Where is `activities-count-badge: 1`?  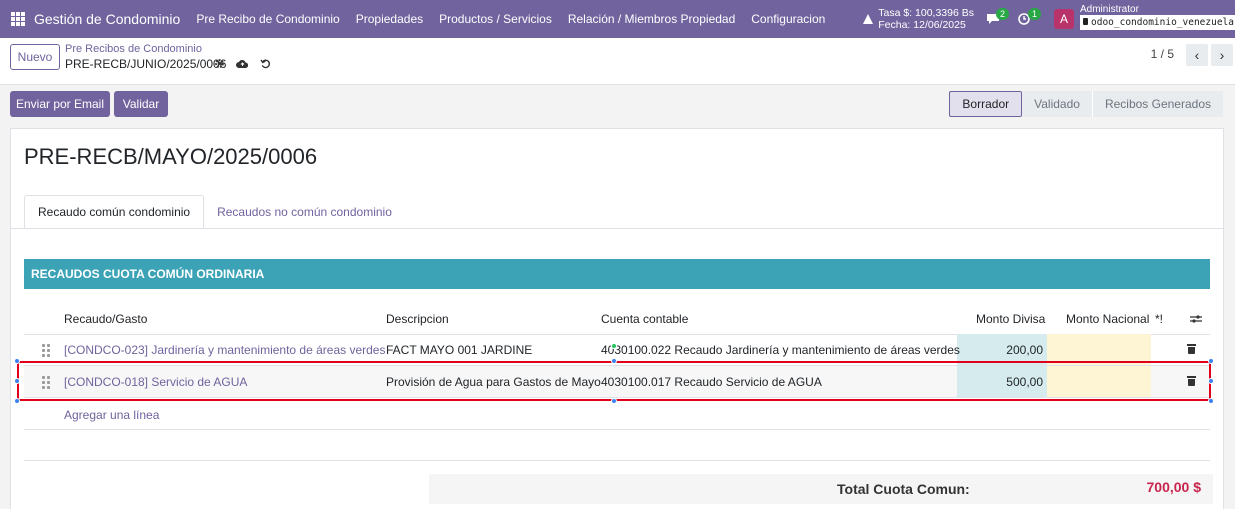 activities-count-badge: 1 is located at coordinates (1035, 14).